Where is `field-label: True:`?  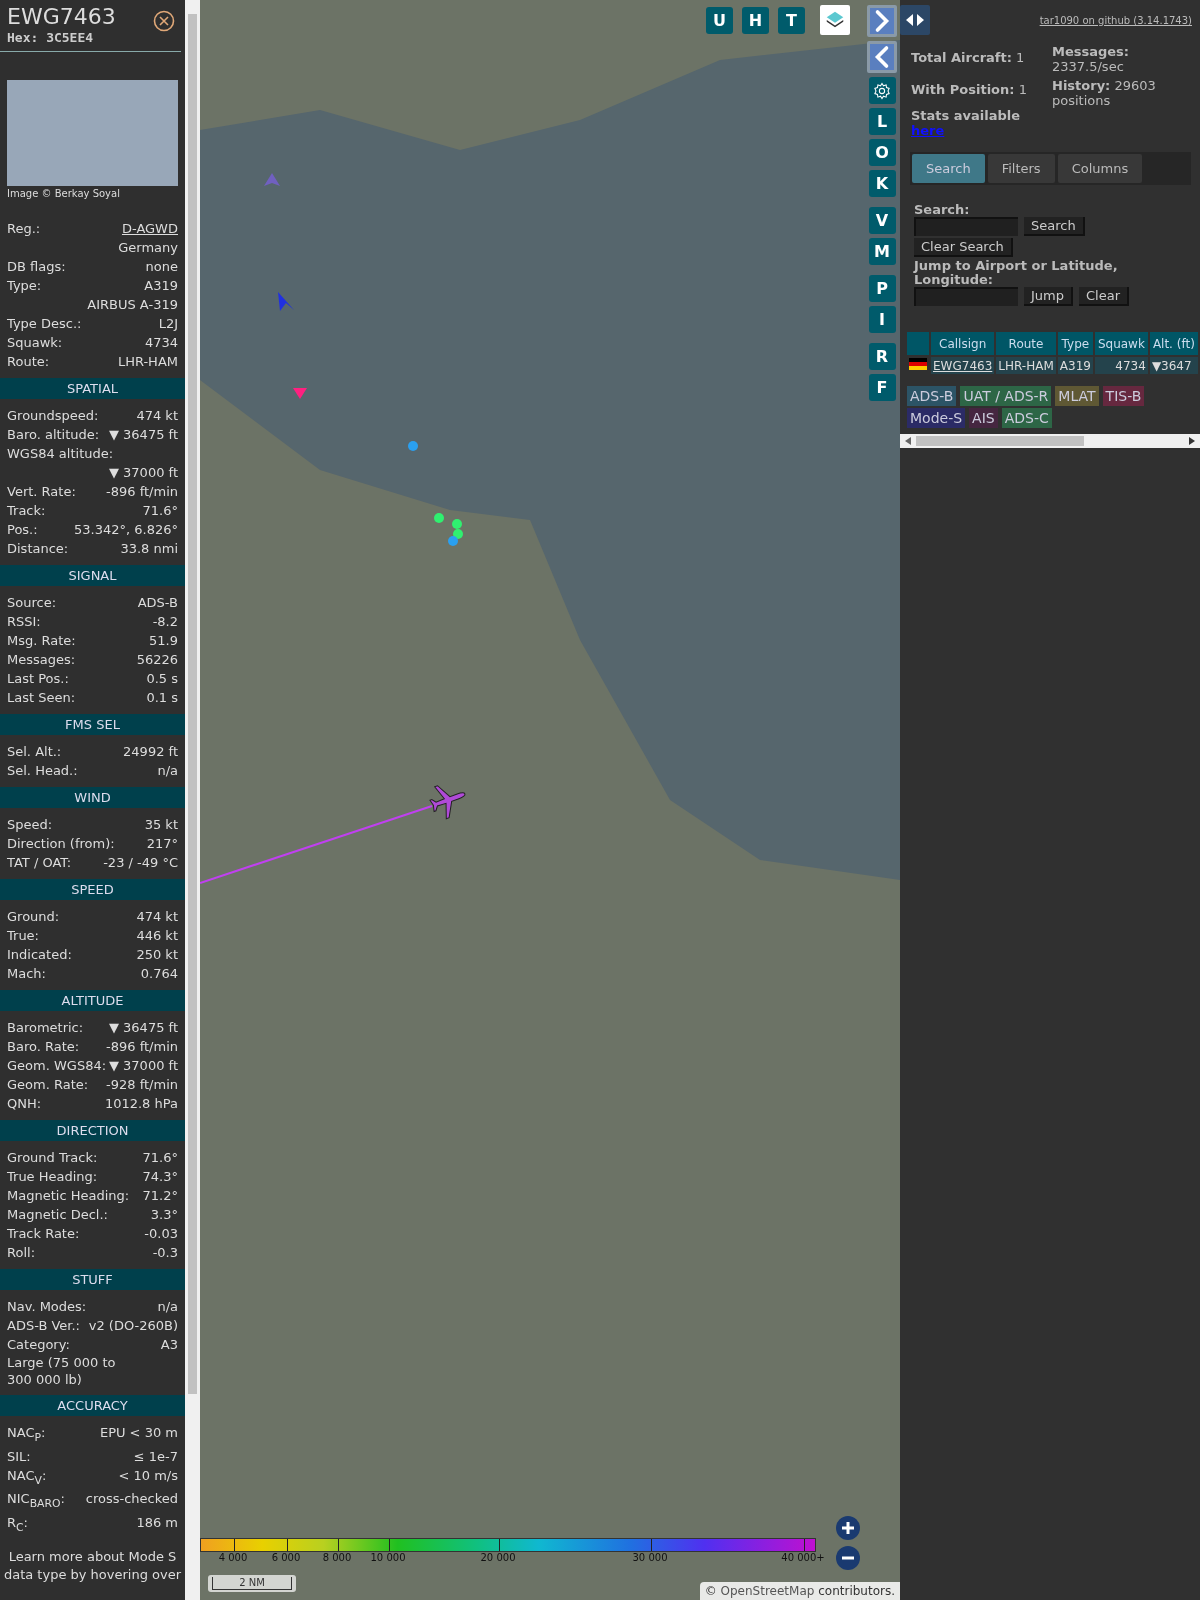
field-label: True: is located at coordinates (23, 936).